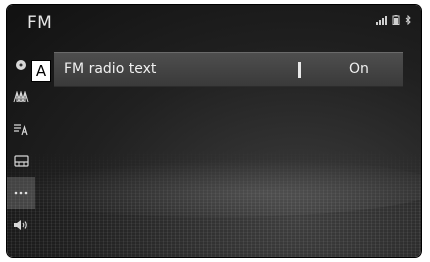  I want to click on preset-icon, so click(21, 161).